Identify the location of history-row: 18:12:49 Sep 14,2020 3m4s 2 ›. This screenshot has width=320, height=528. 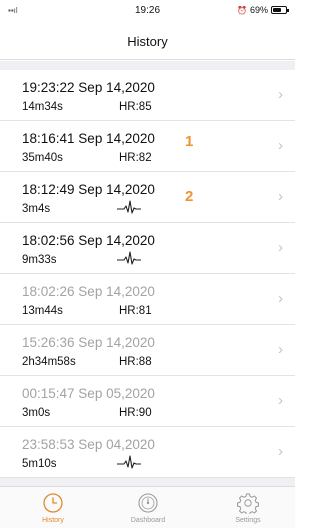
(147, 197).